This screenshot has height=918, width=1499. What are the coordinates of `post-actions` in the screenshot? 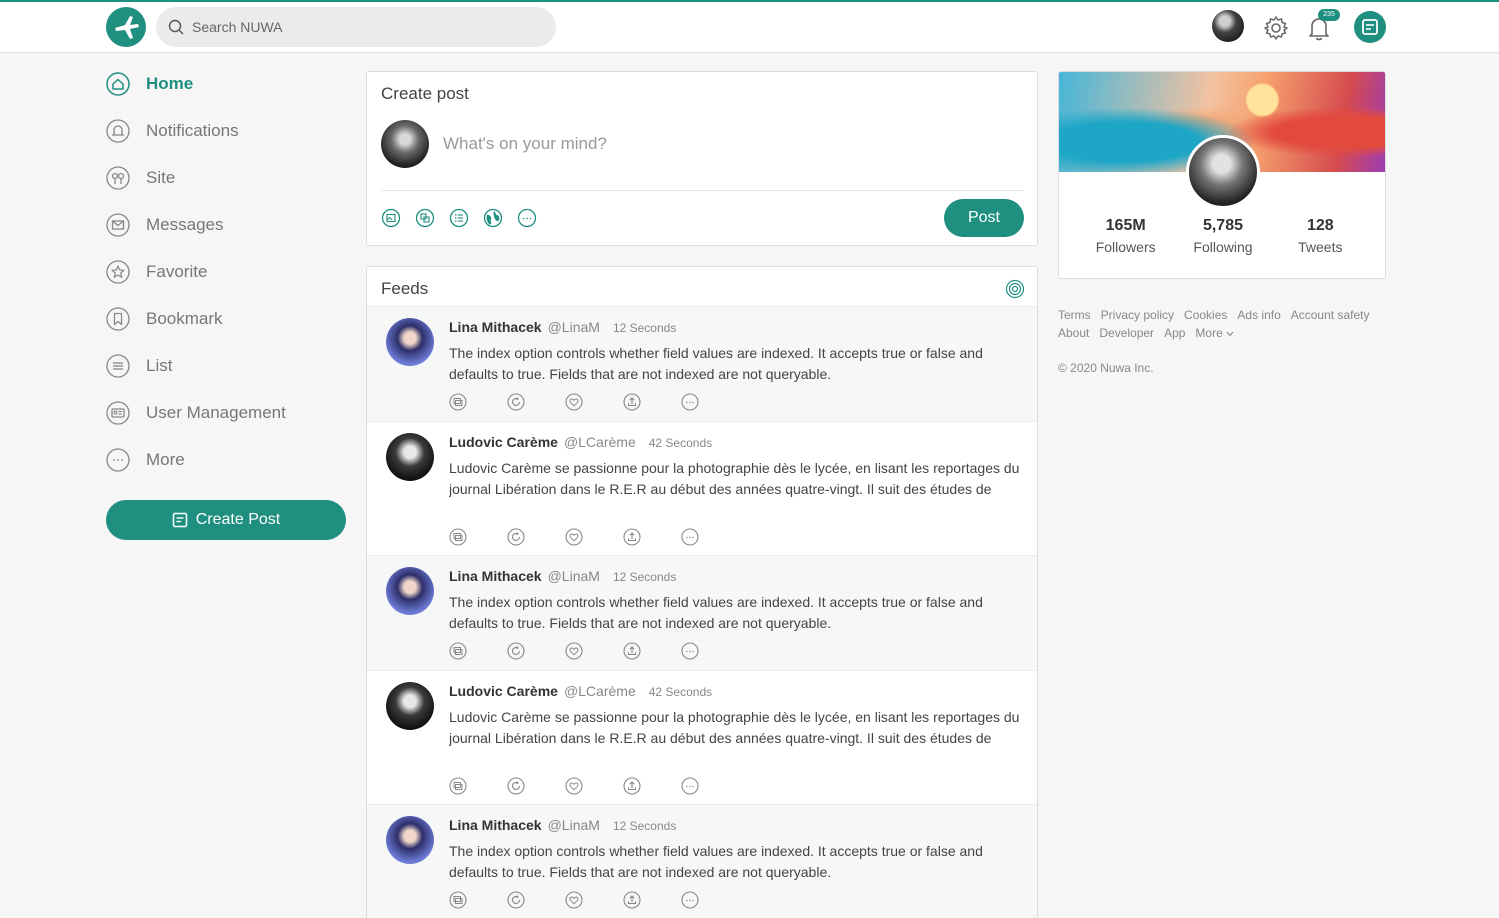 It's located at (574, 900).